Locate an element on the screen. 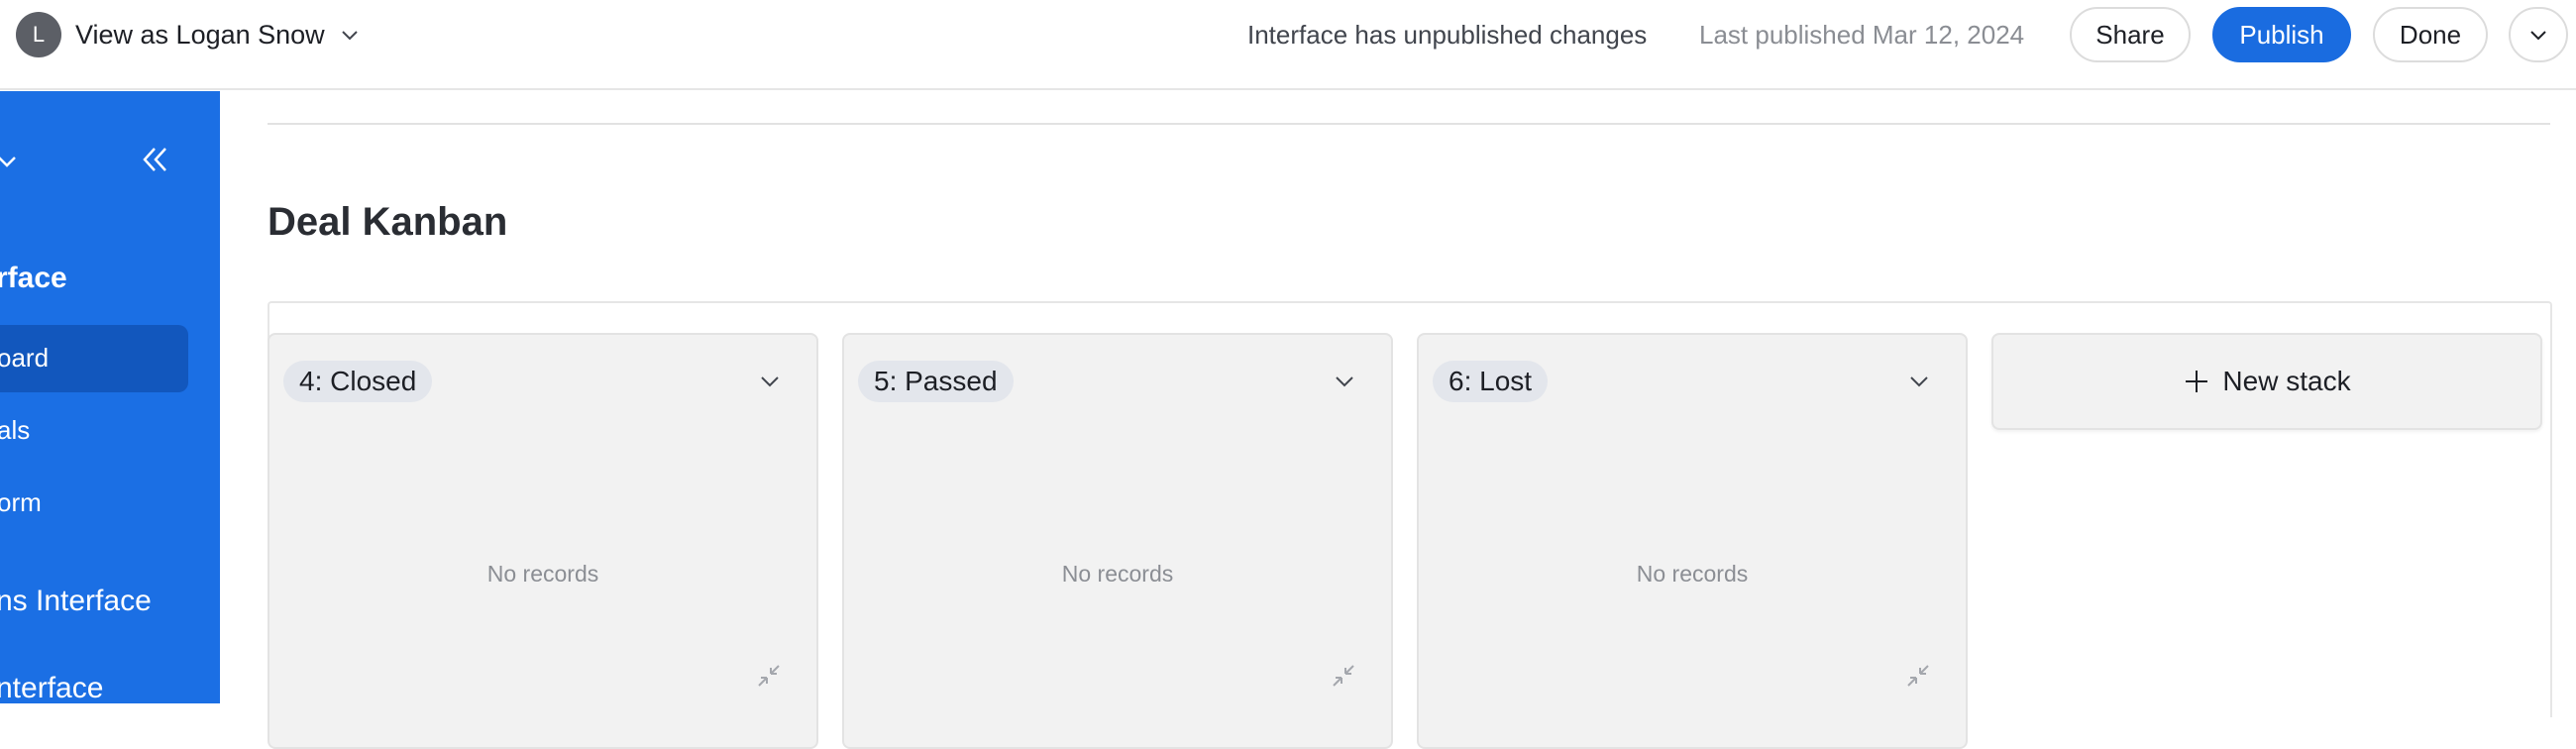 The height and width of the screenshot is (749, 2576). divider is located at coordinates (1409, 124).